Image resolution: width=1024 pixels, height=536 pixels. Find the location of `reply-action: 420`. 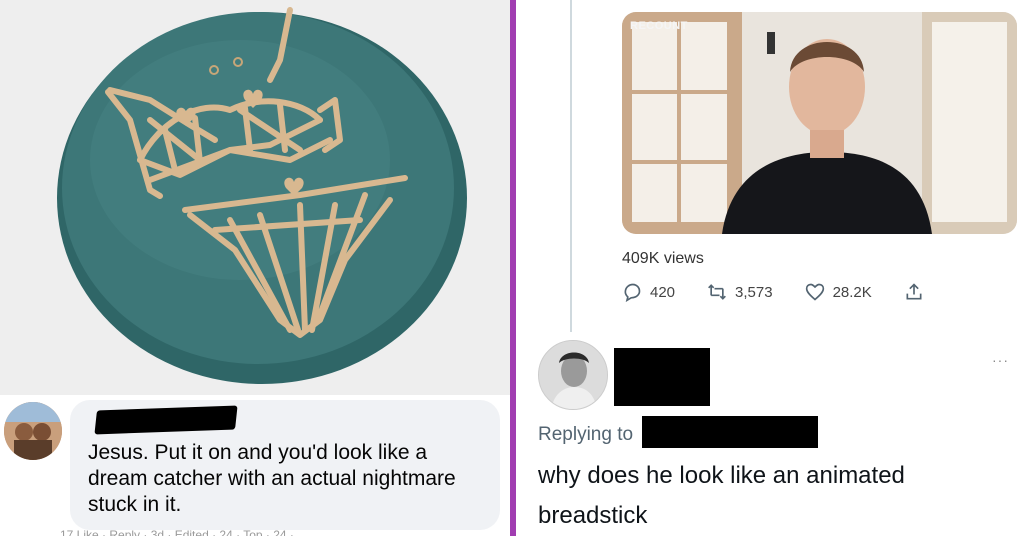

reply-action: 420 is located at coordinates (648, 292).